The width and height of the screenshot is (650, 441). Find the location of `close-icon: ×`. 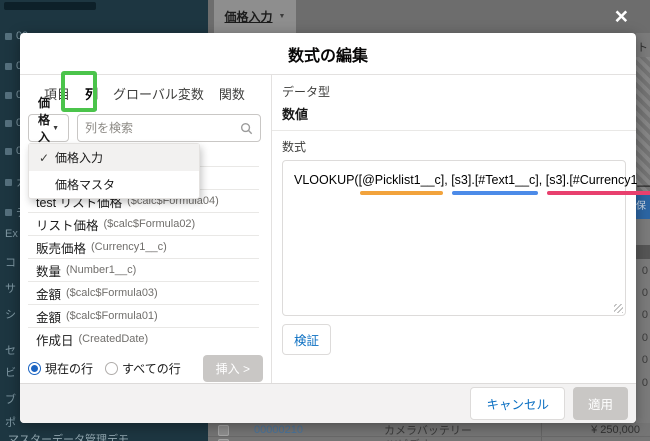

close-icon: × is located at coordinates (621, 16).